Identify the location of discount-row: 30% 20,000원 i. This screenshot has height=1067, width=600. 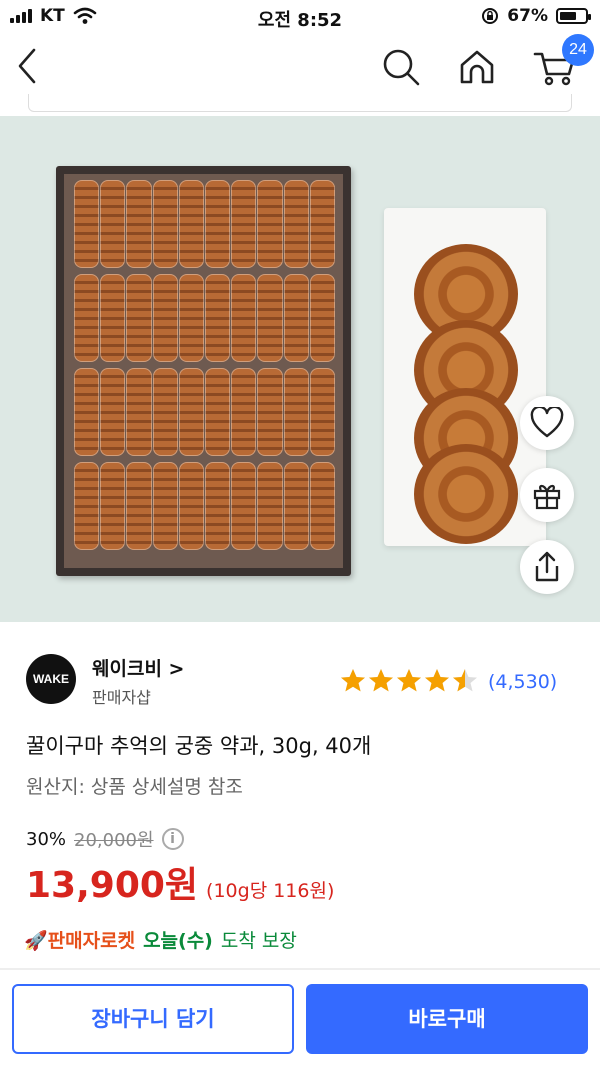
(105, 839).